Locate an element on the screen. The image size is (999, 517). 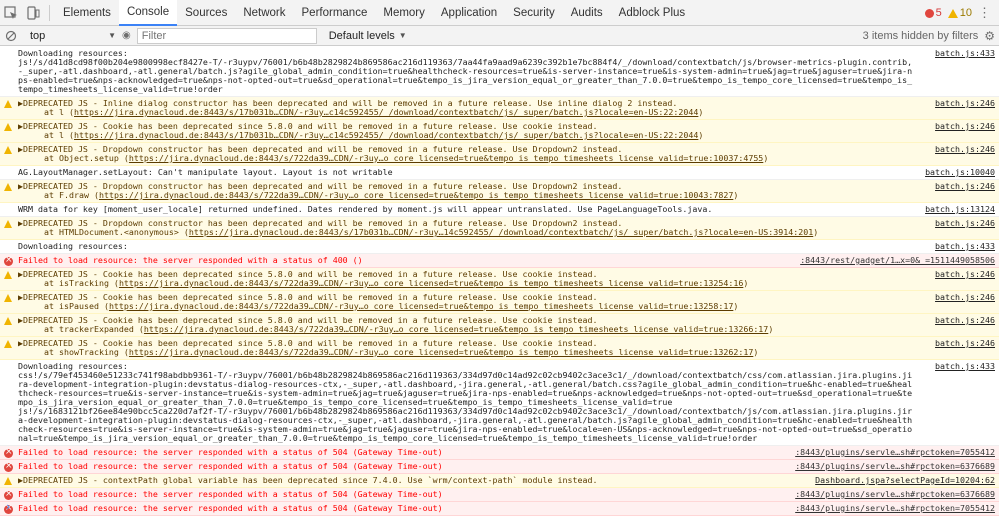
context-selector: top ▼ is located at coordinates (72, 36).